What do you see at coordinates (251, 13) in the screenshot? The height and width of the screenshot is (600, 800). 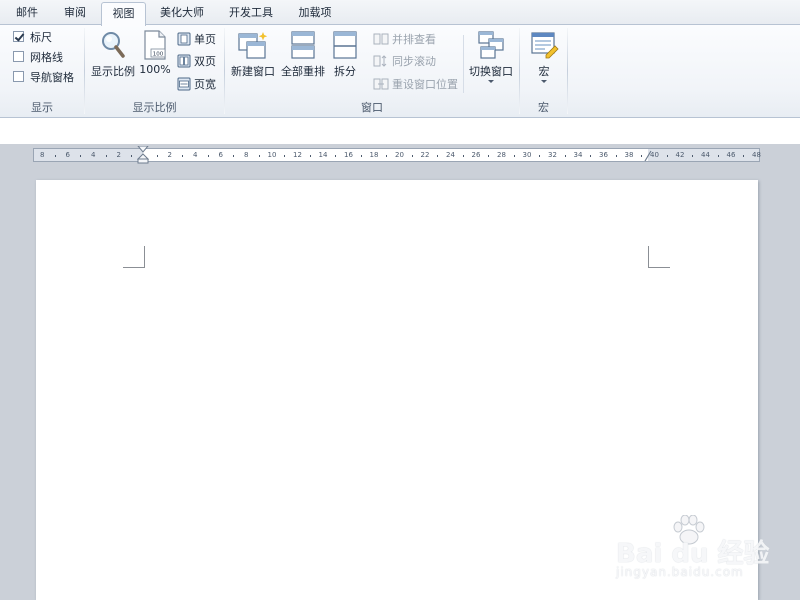 I see `tab-developer: 开发工具` at bounding box center [251, 13].